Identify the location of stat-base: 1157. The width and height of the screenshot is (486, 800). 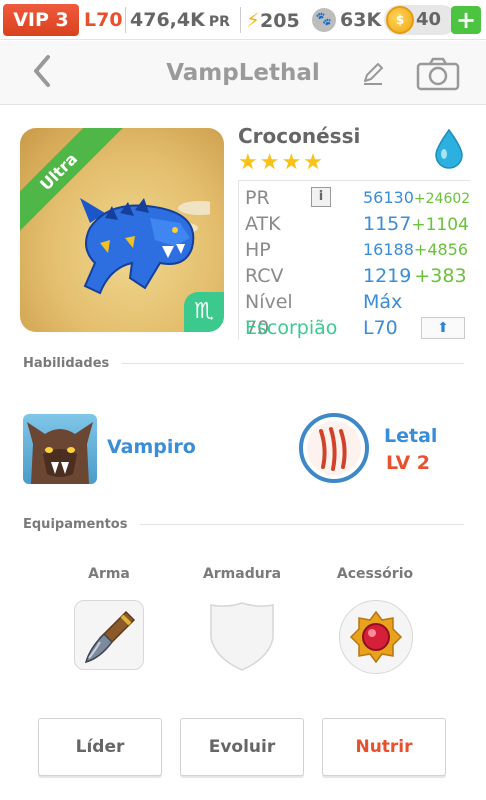
(387, 224).